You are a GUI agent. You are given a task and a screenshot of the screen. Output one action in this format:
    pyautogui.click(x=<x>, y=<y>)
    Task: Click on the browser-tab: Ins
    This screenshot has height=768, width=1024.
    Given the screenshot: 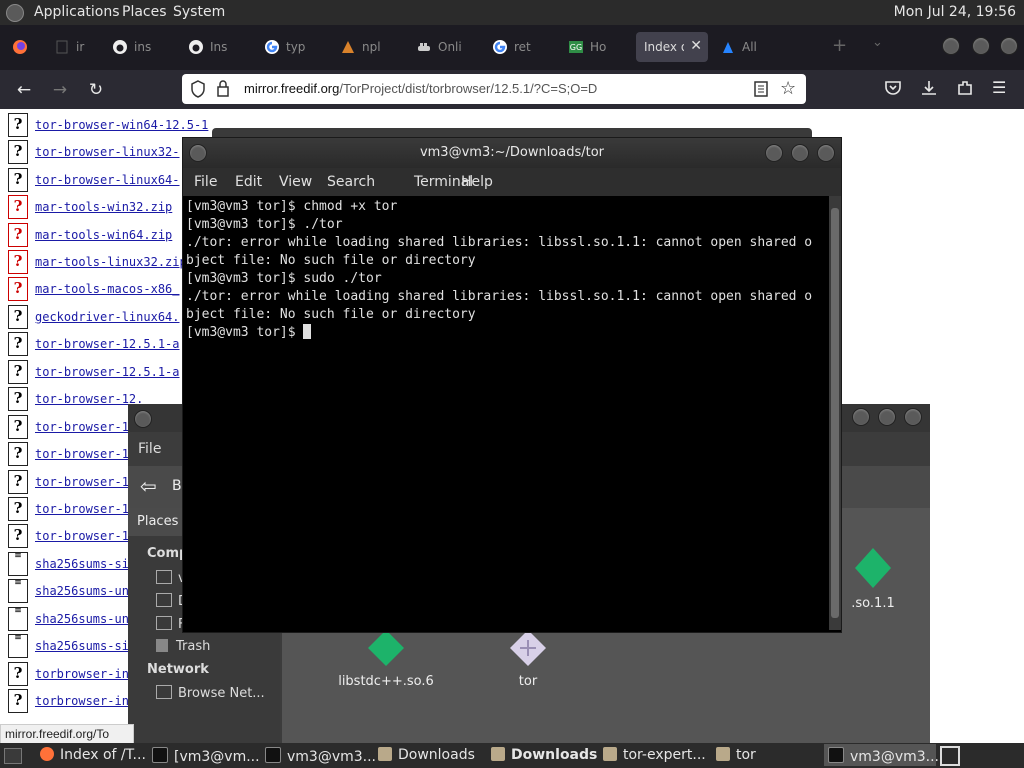 What is the action you would take?
    pyautogui.click(x=216, y=47)
    